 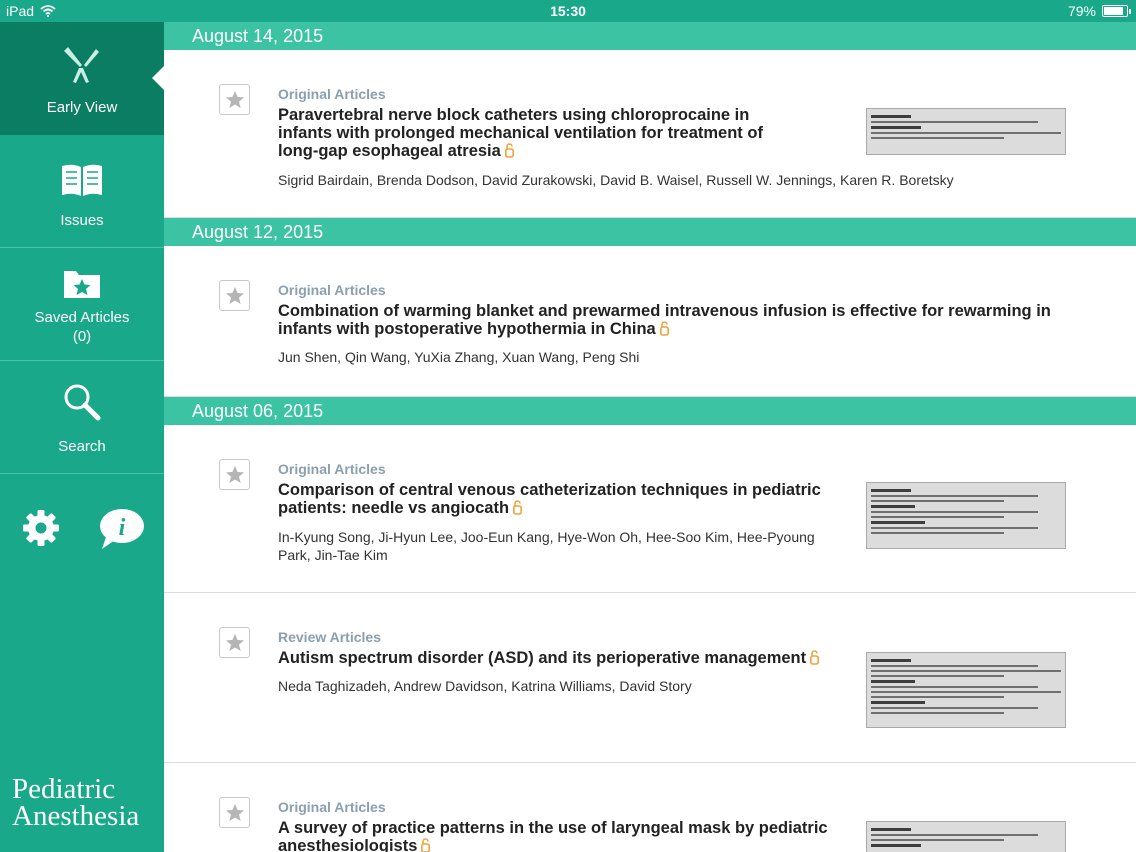 I want to click on status-bar: iPad 15:30 79%, so click(x=568, y=11).